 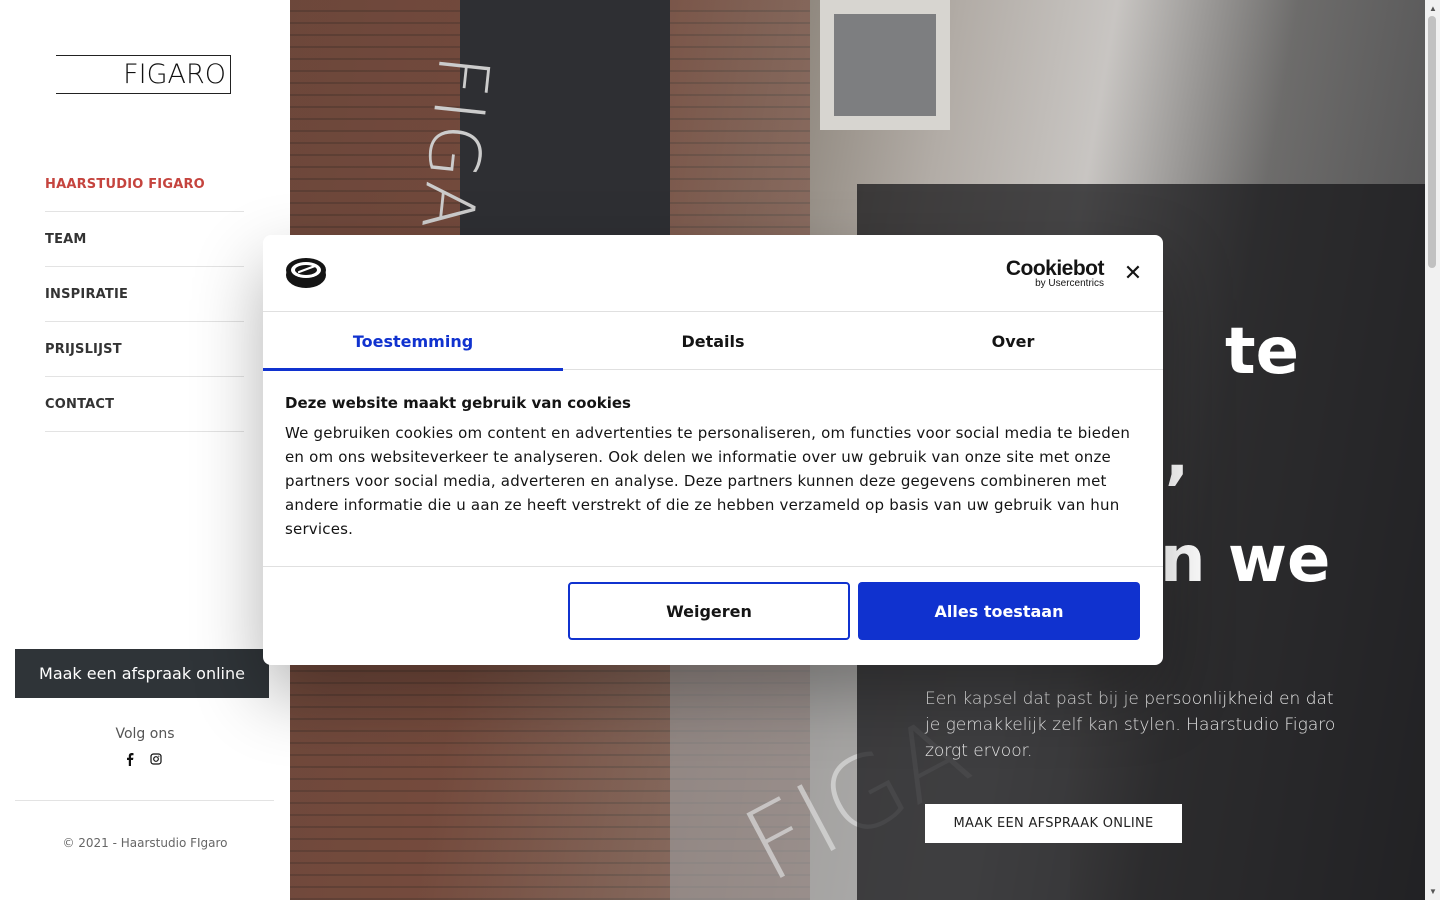 I want to click on tab-details: Details, so click(x=713, y=341).